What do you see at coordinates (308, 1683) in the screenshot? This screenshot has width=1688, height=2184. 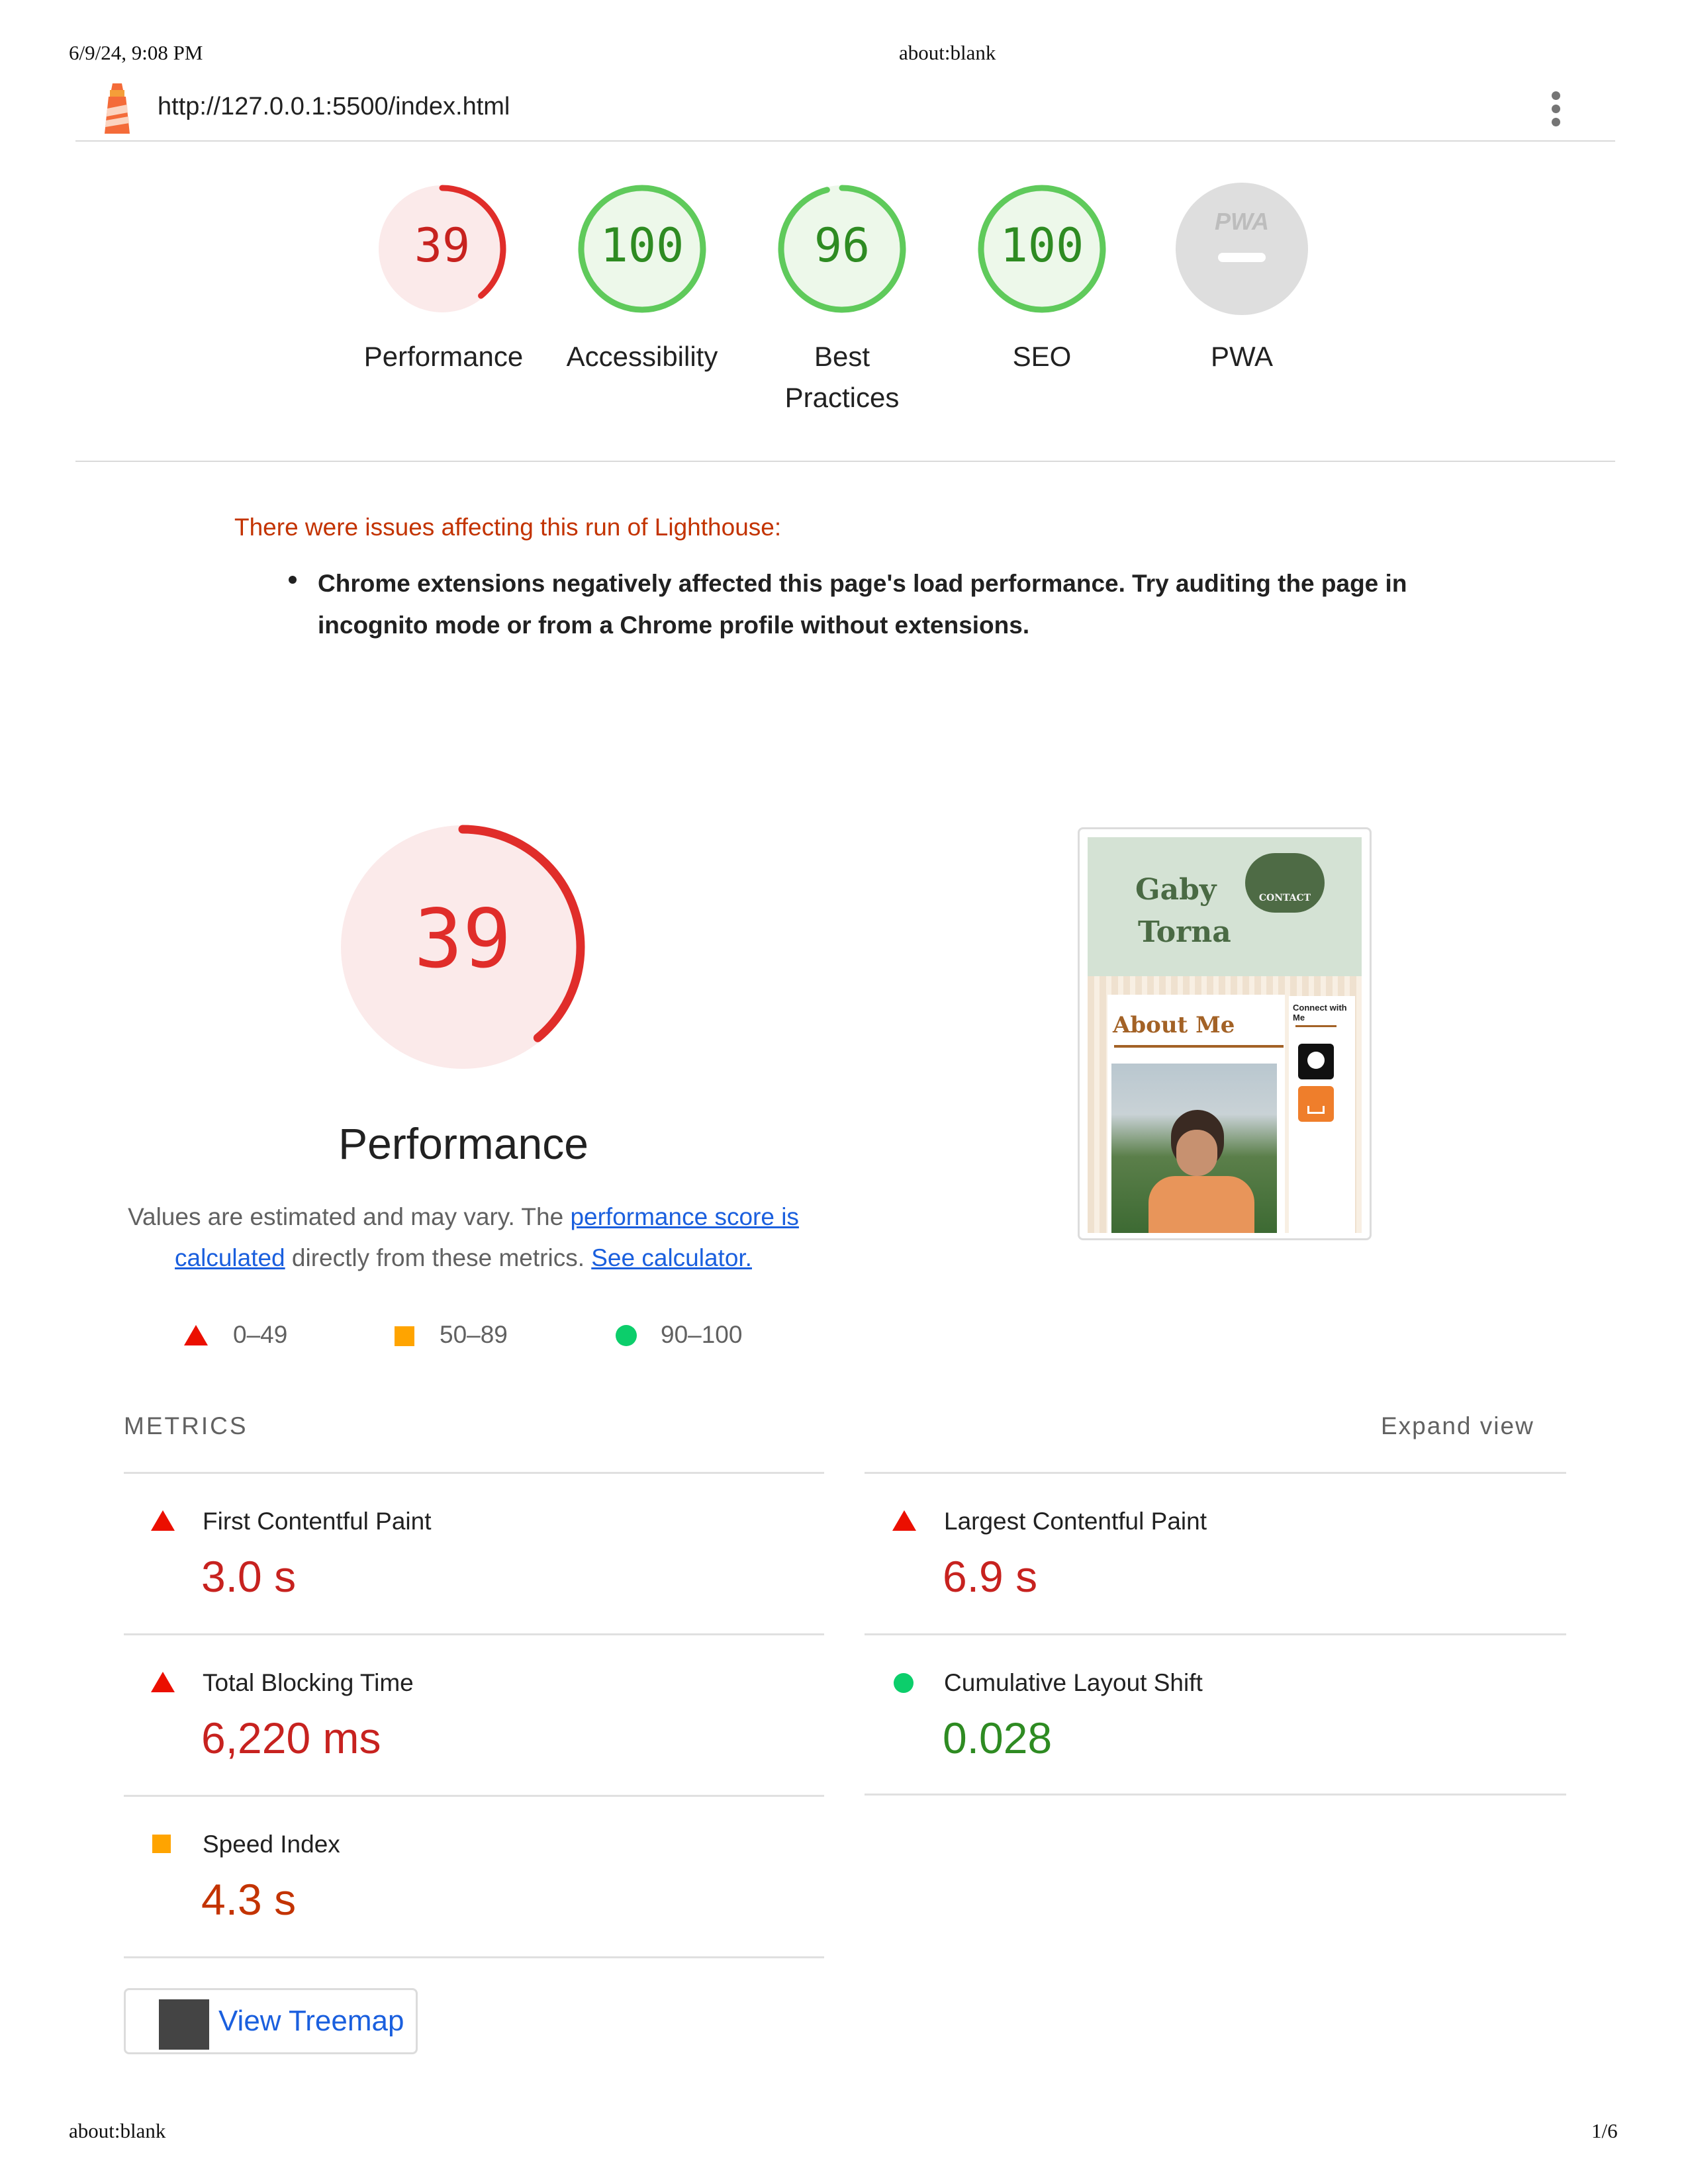 I see `metric-label: Total Blocking Time` at bounding box center [308, 1683].